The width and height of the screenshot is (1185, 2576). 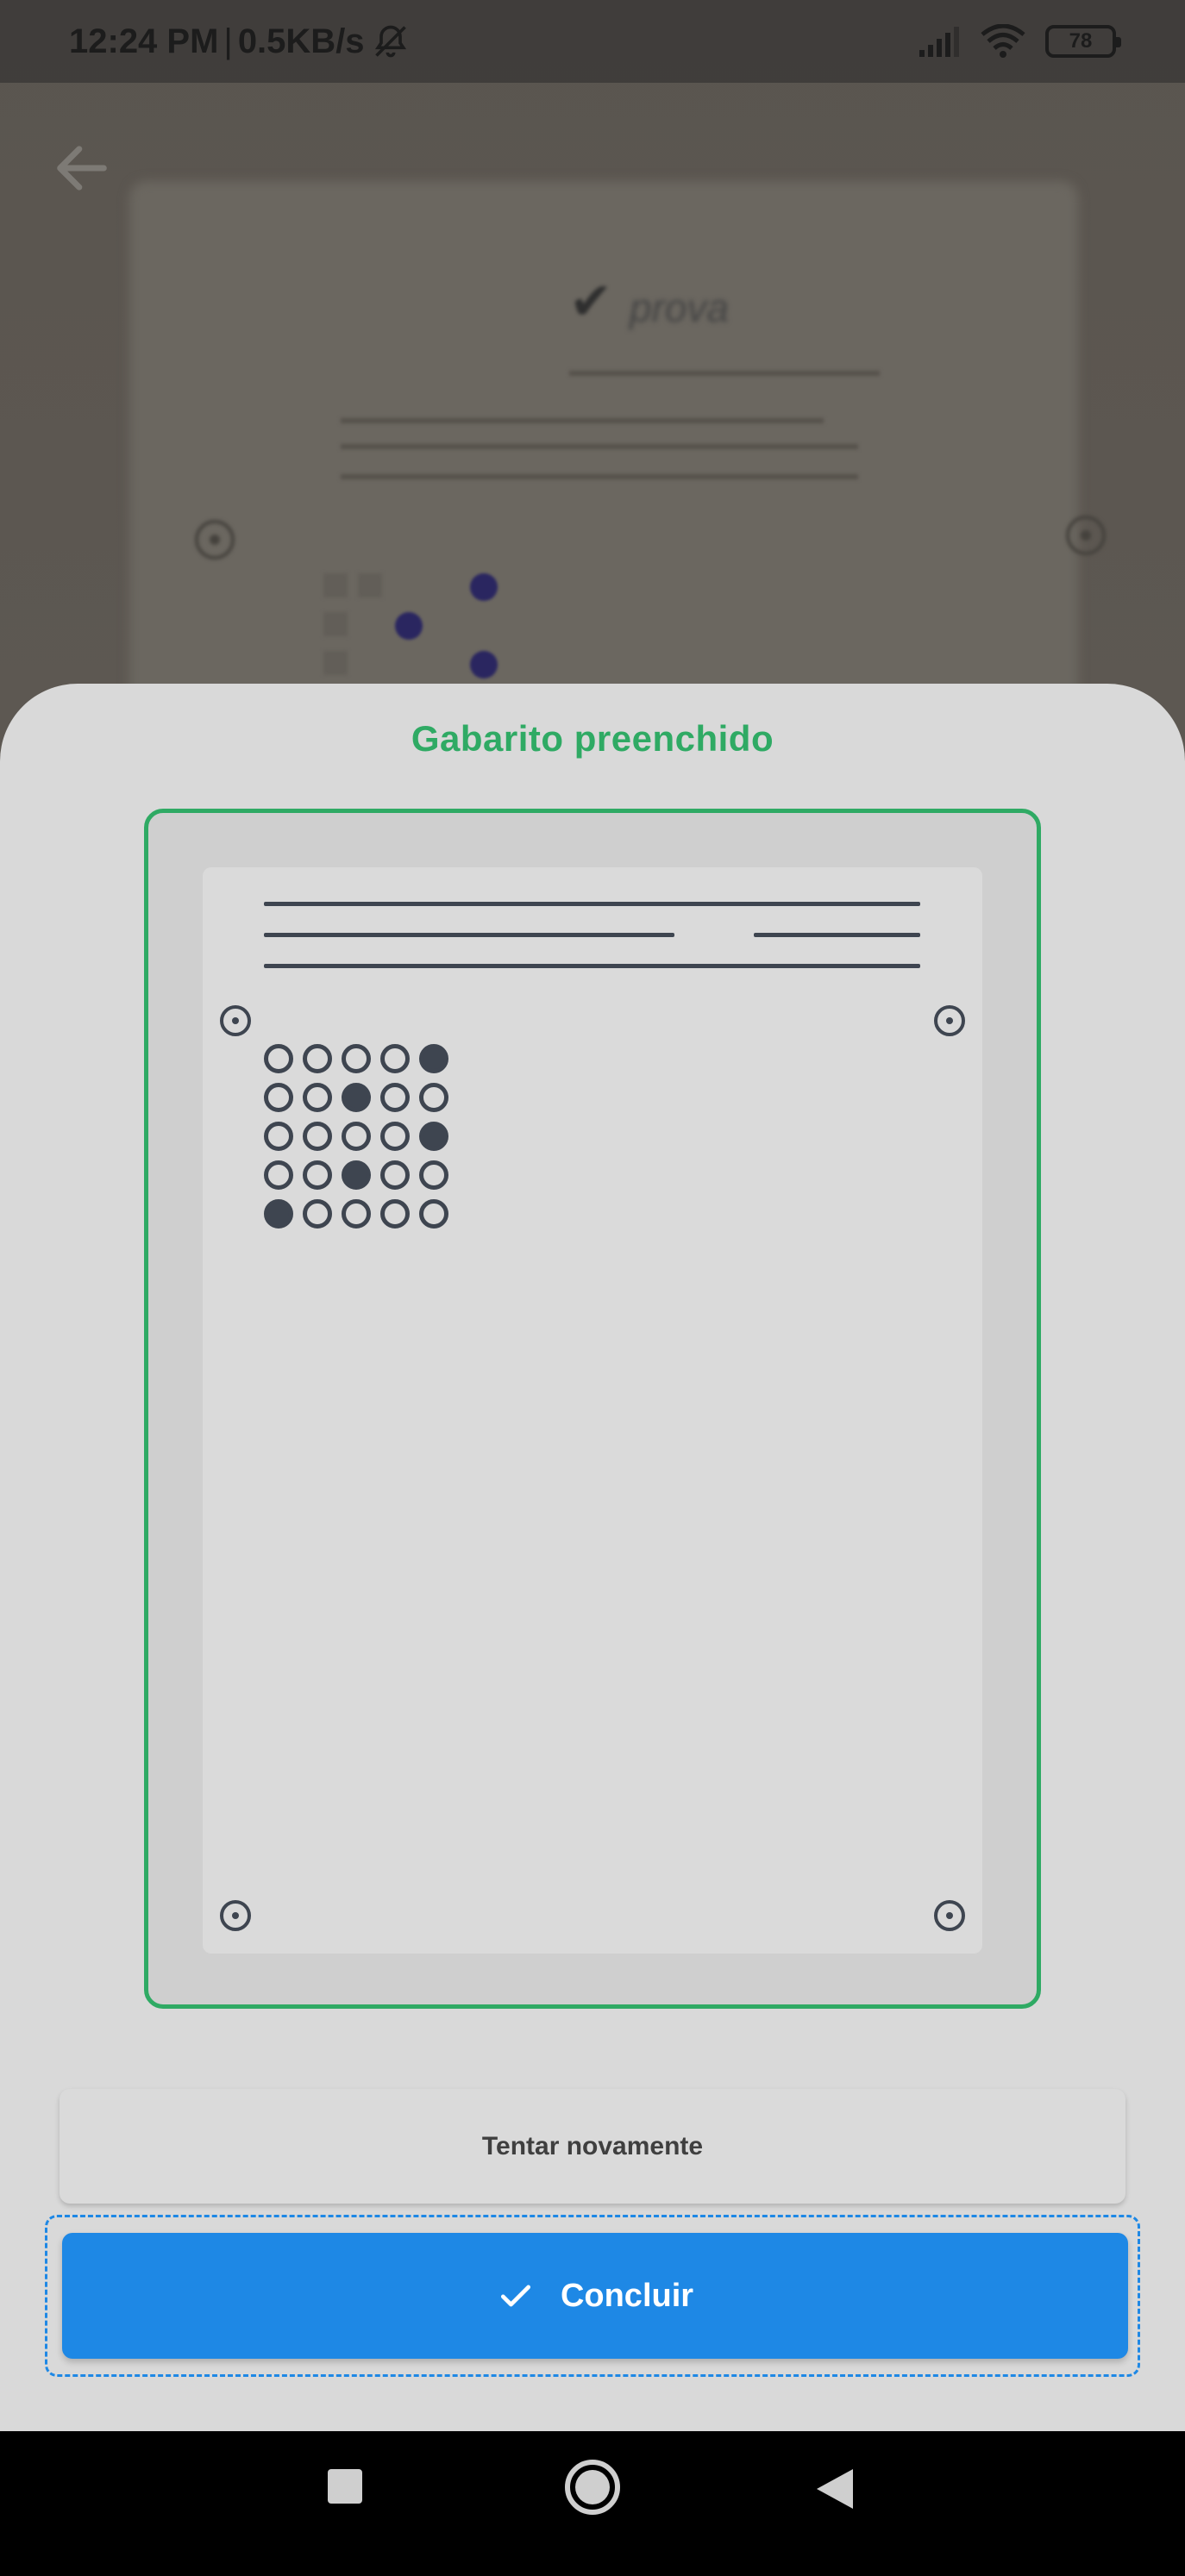 I want to click on signal-icon, so click(x=939, y=41).